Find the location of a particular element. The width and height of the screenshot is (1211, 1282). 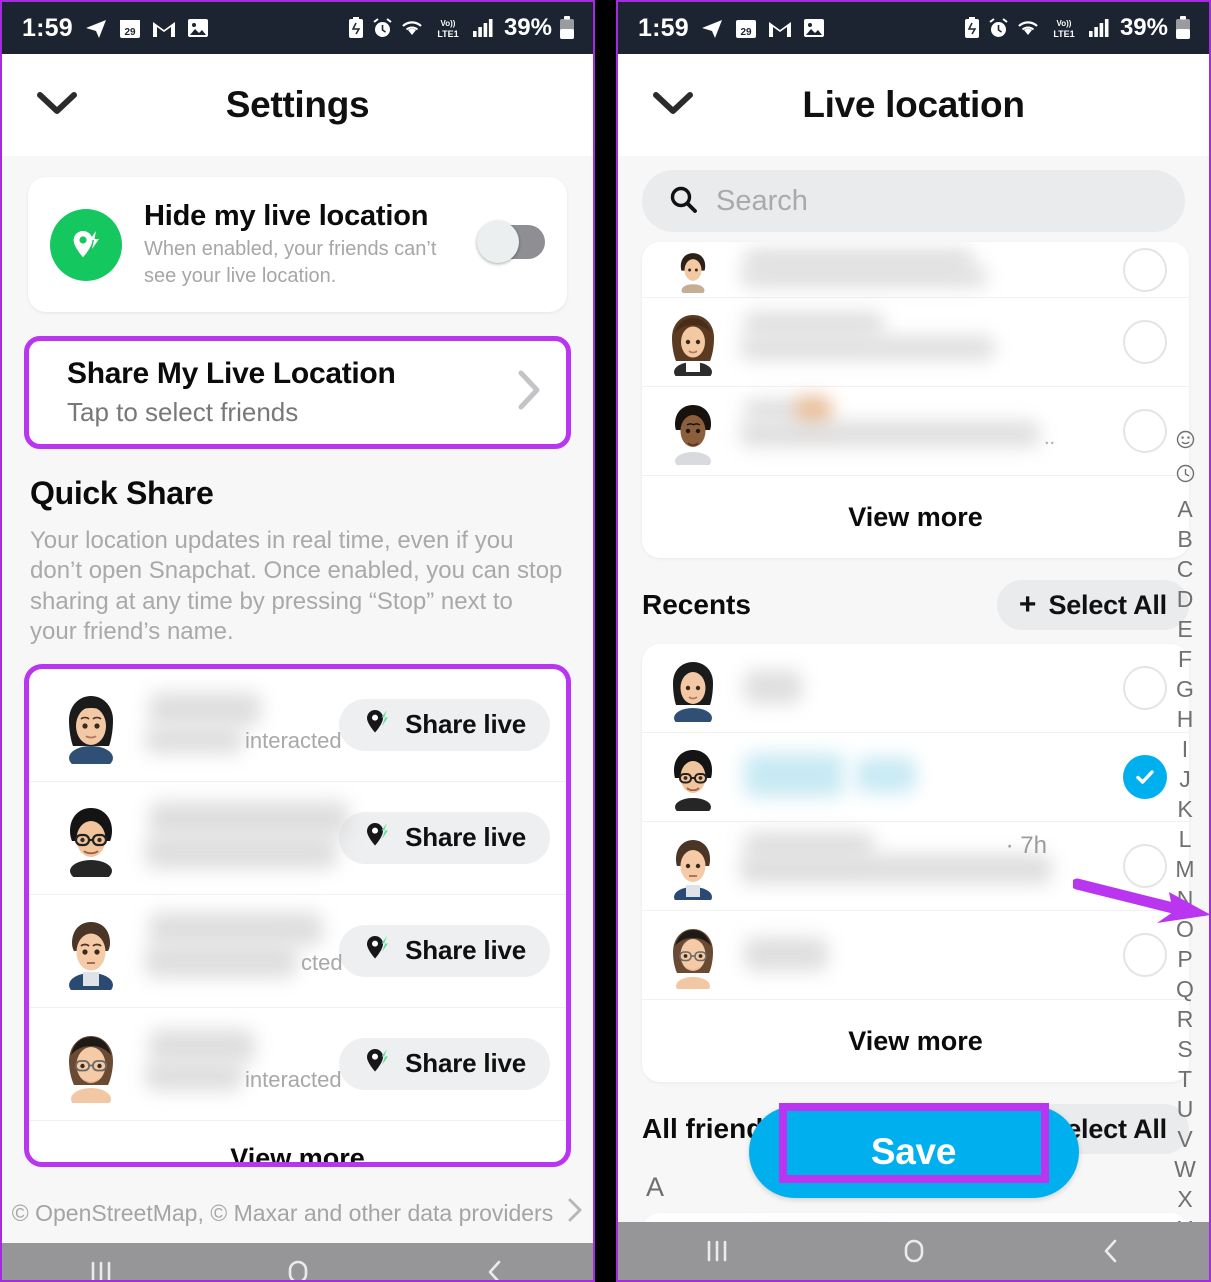

plus-icon: + is located at coordinates (1027, 604).